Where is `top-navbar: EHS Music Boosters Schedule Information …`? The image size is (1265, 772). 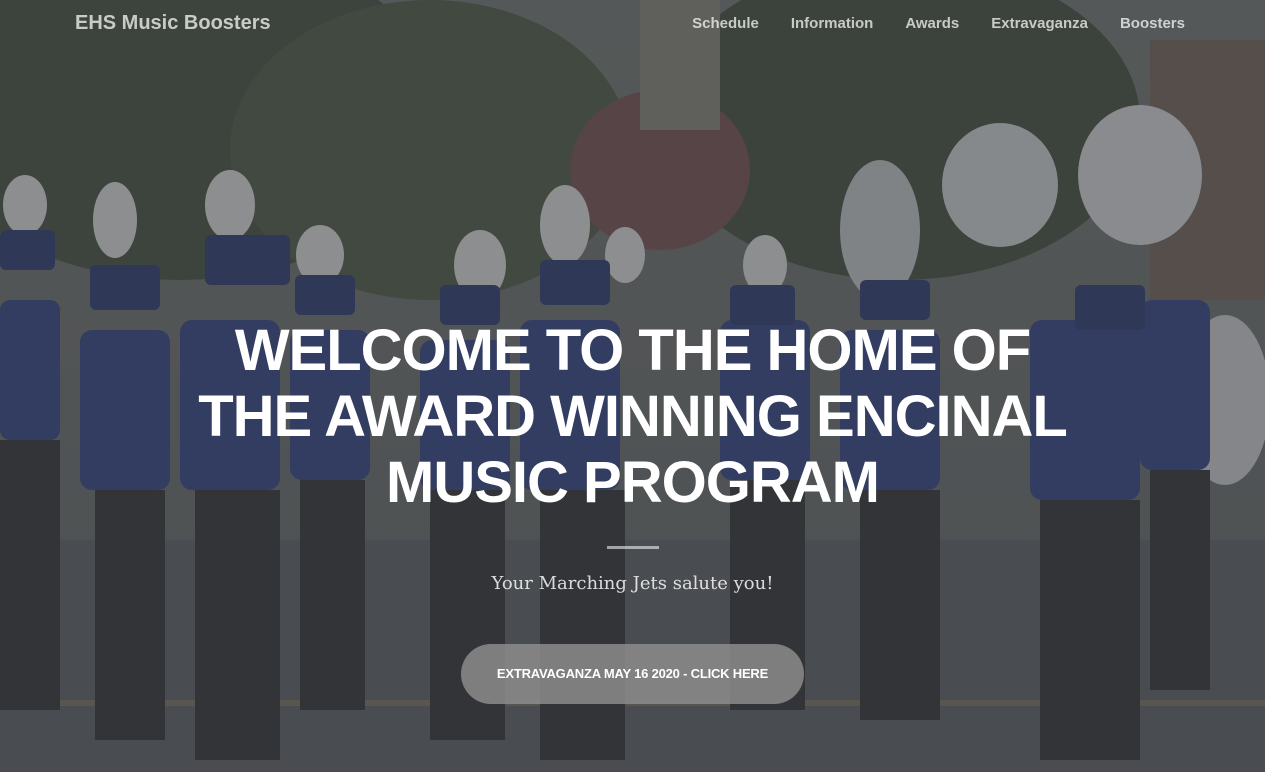
top-navbar: EHS Music Boosters Schedule Information … is located at coordinates (632, 25).